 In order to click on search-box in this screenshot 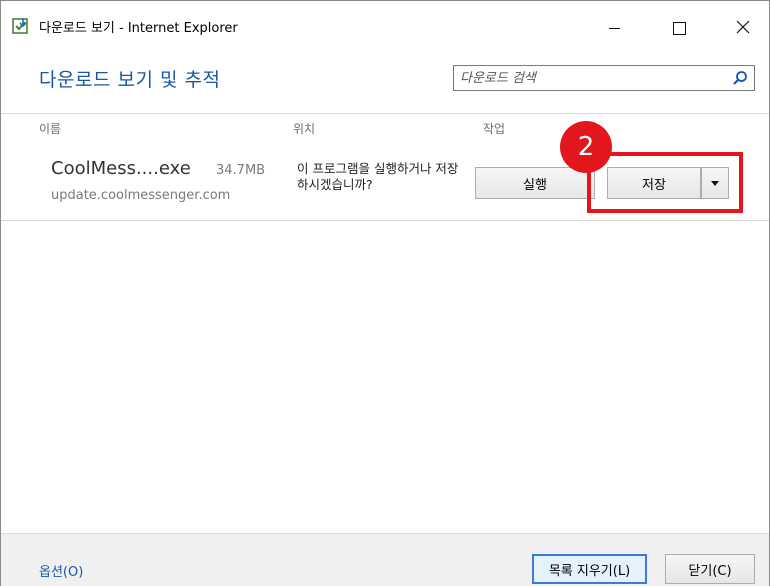, I will do `click(604, 78)`.